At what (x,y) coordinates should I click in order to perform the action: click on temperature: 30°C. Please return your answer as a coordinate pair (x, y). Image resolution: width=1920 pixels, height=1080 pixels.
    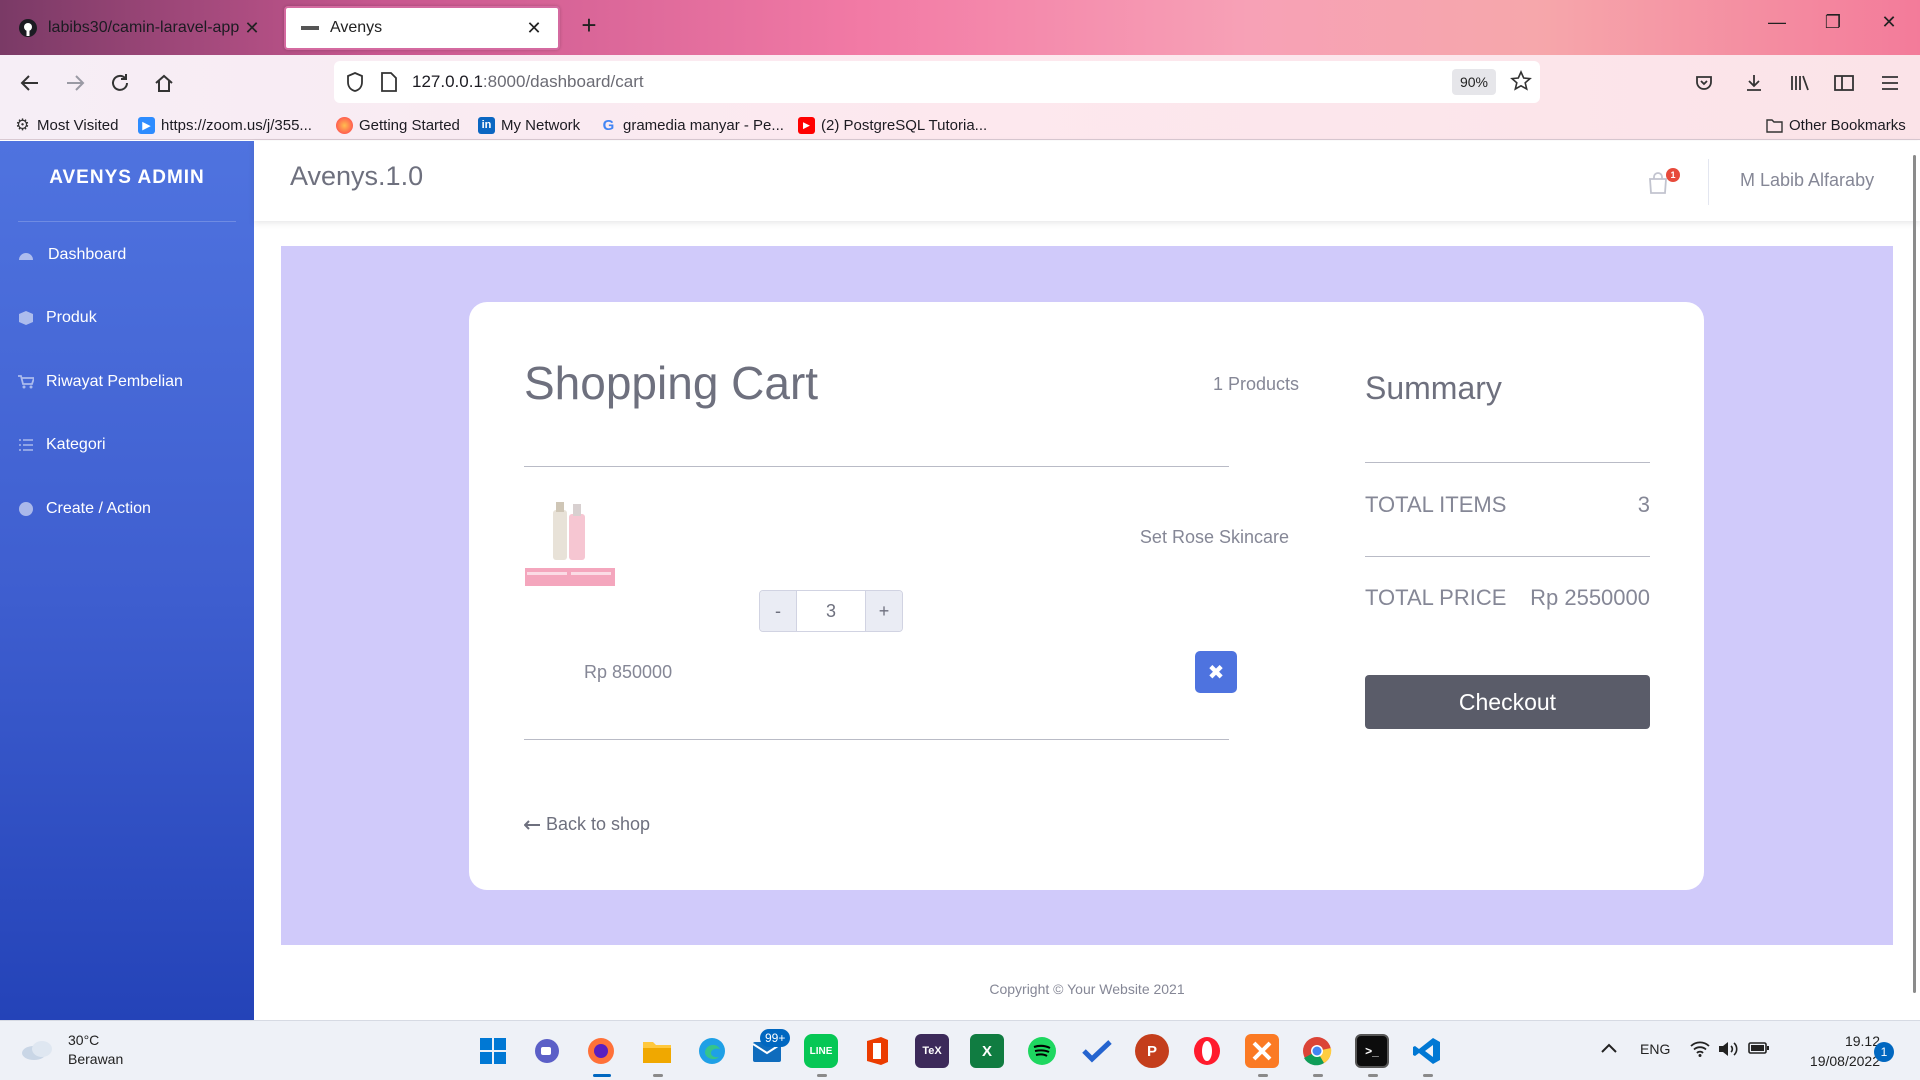
    Looking at the image, I should click on (84, 1040).